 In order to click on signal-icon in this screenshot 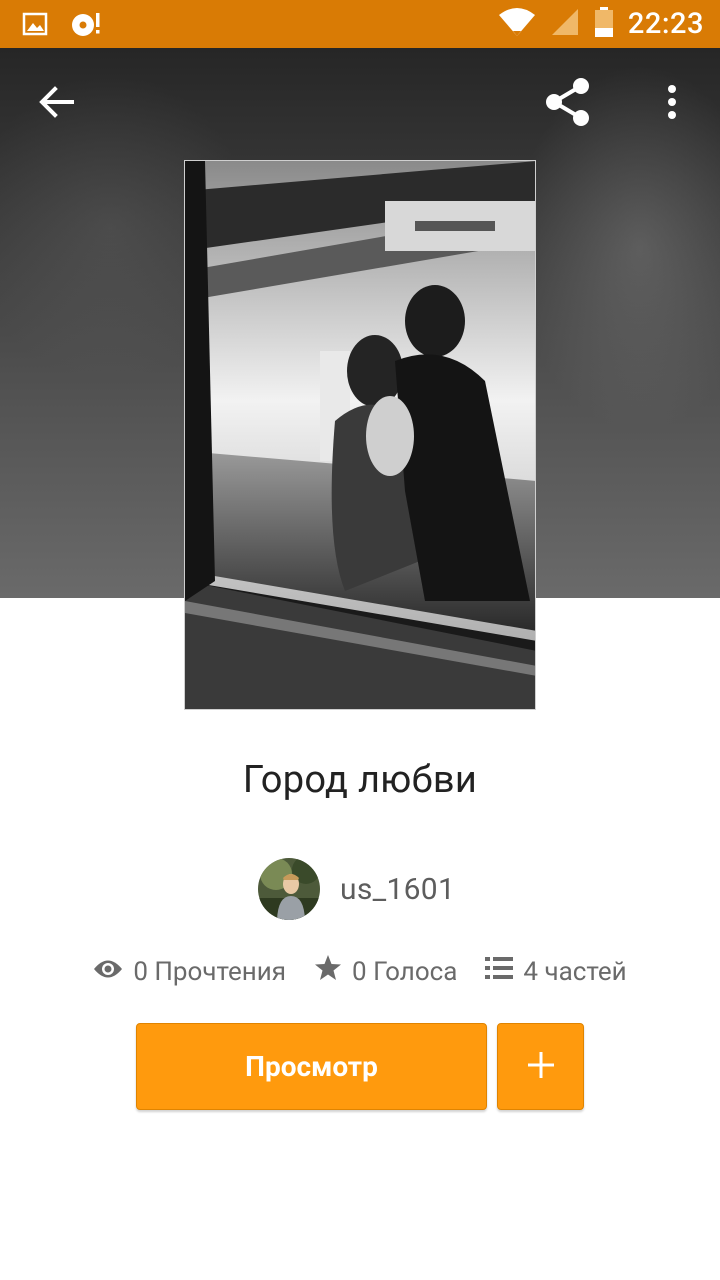, I will do `click(565, 24)`.